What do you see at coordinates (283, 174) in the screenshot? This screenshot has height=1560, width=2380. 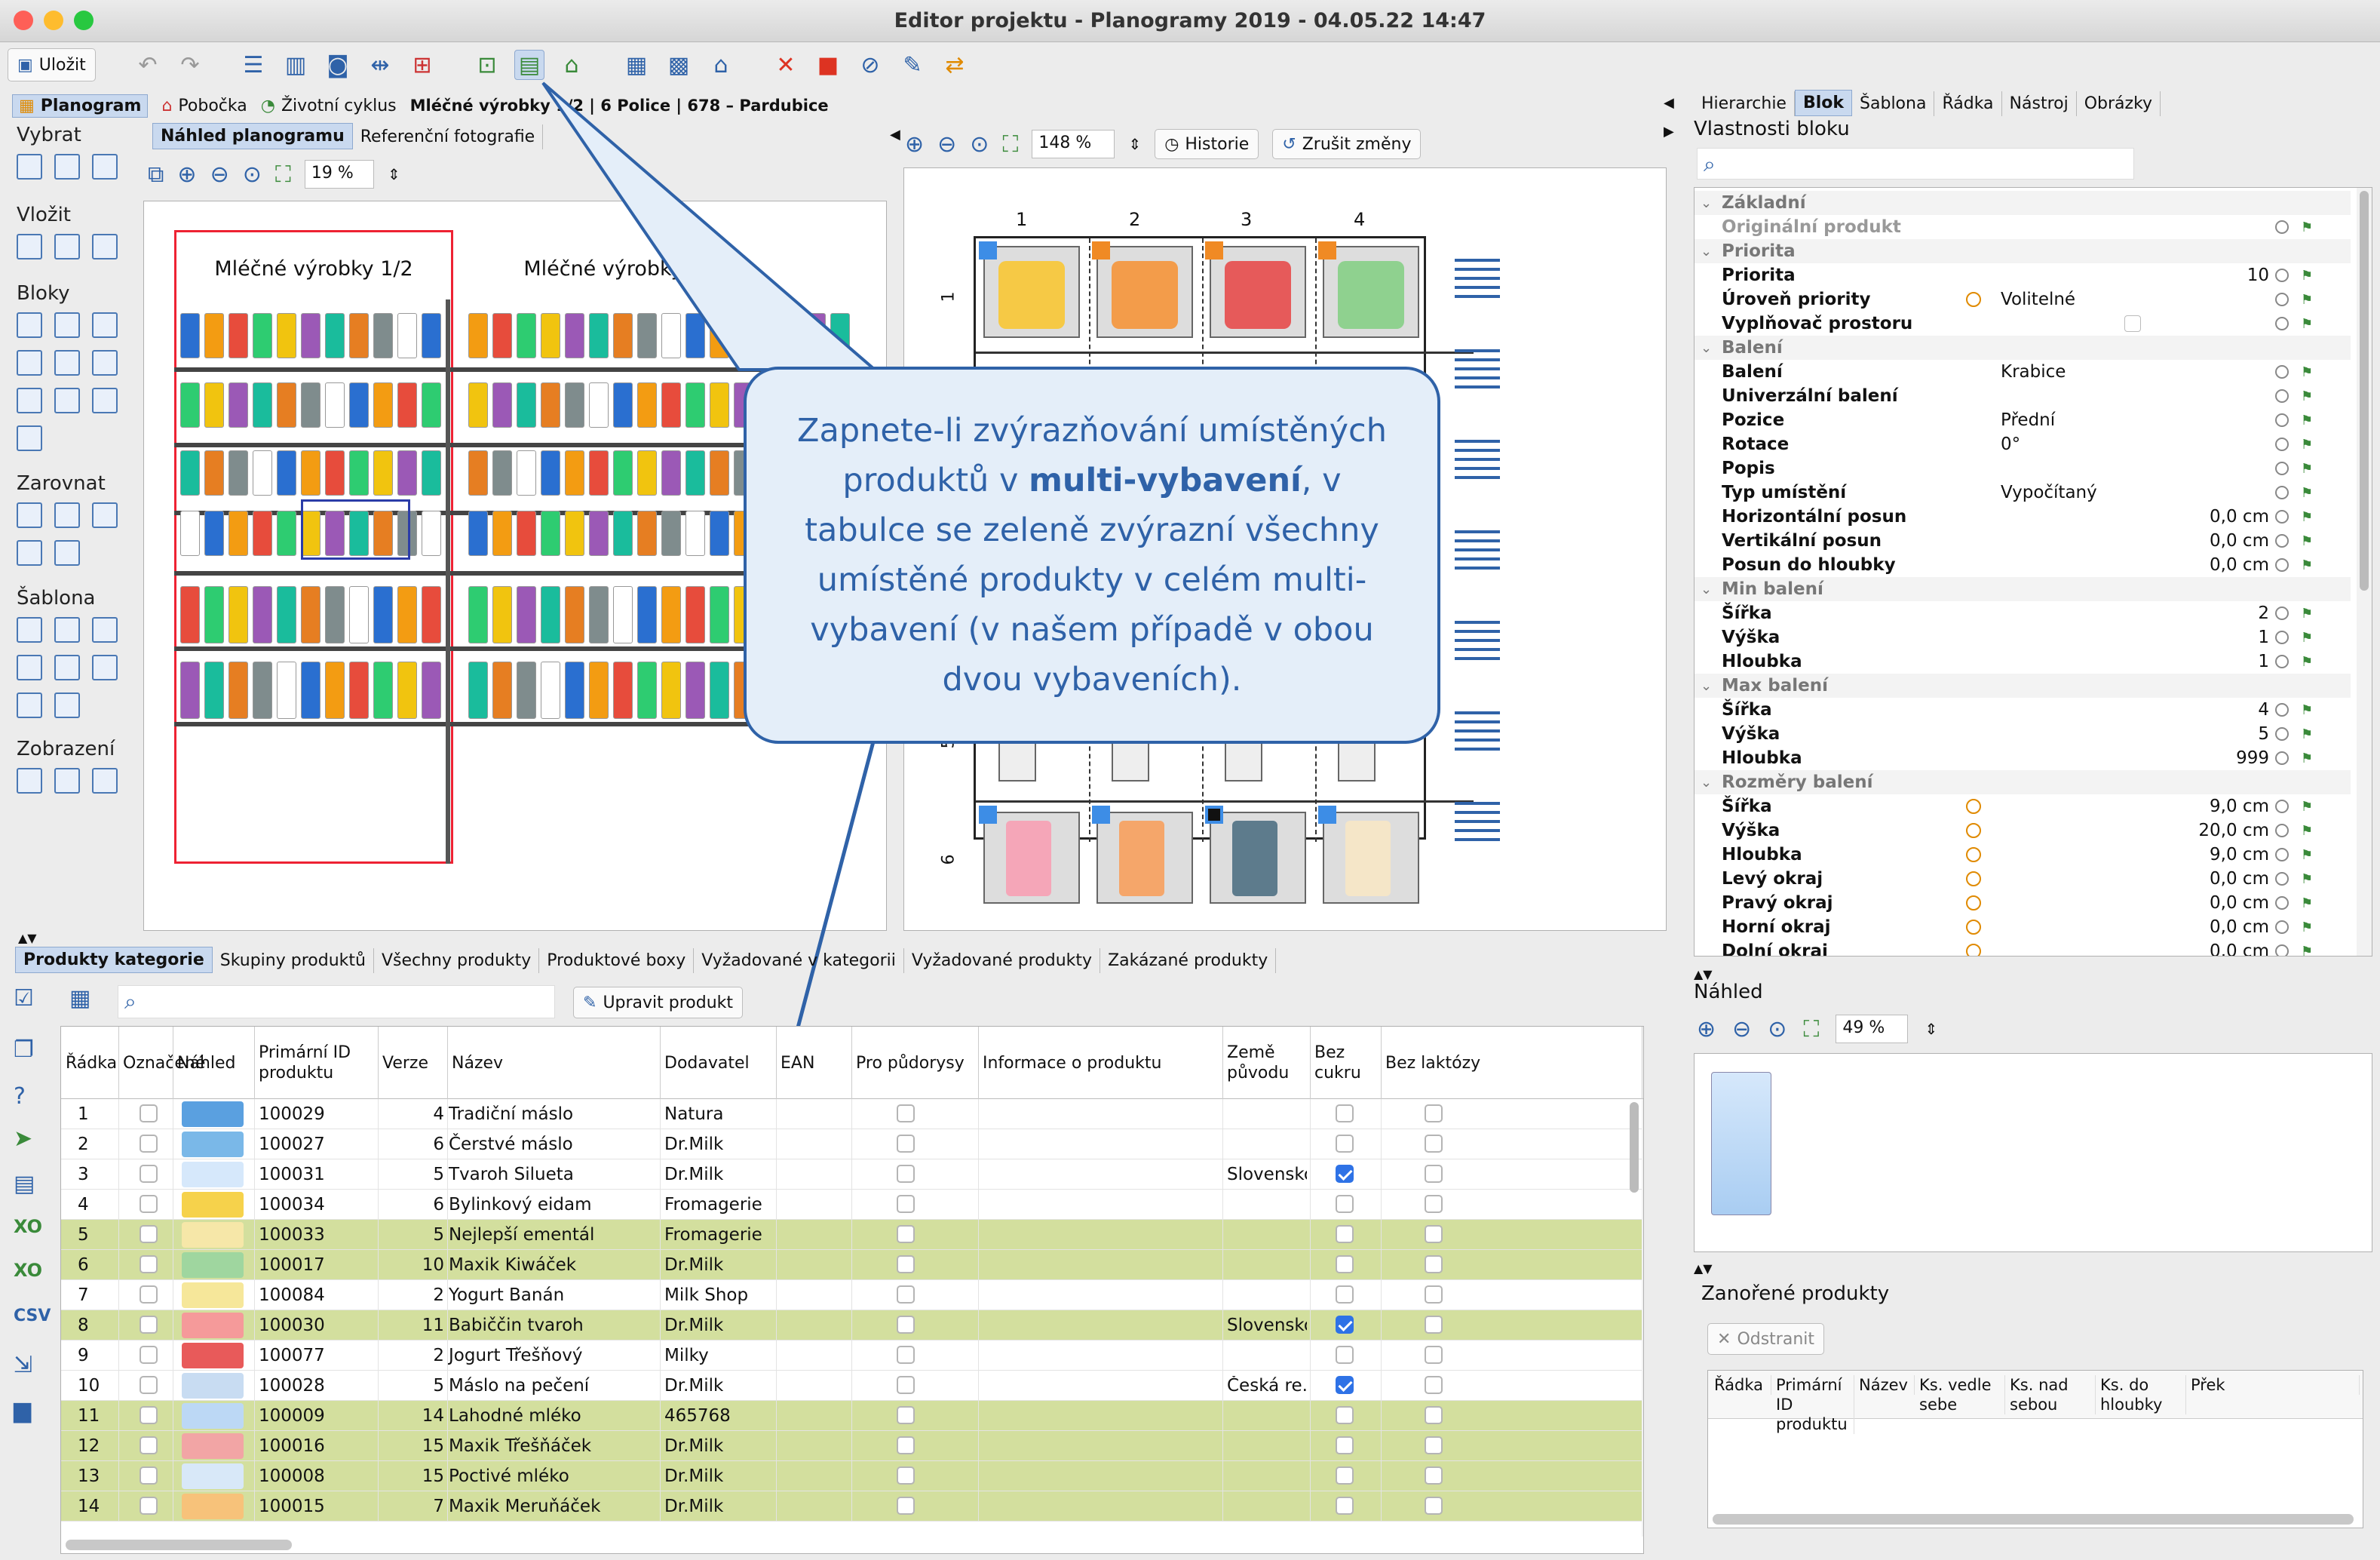 I see `zoom-reset-icon: ⛶` at bounding box center [283, 174].